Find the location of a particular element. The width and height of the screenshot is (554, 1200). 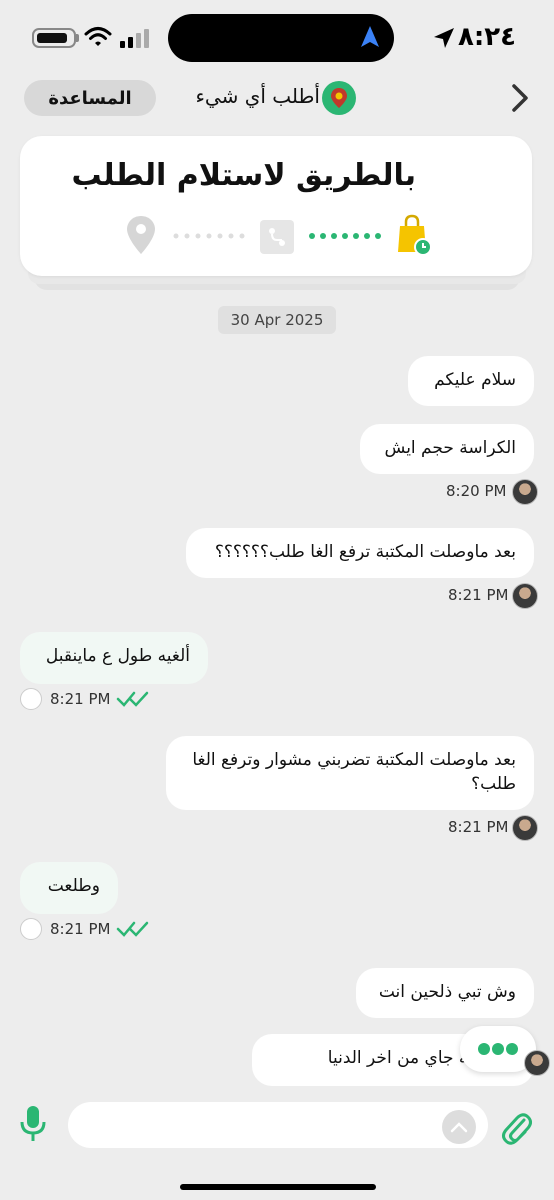

page-title: أطلب أي شيء is located at coordinates (258, 96).